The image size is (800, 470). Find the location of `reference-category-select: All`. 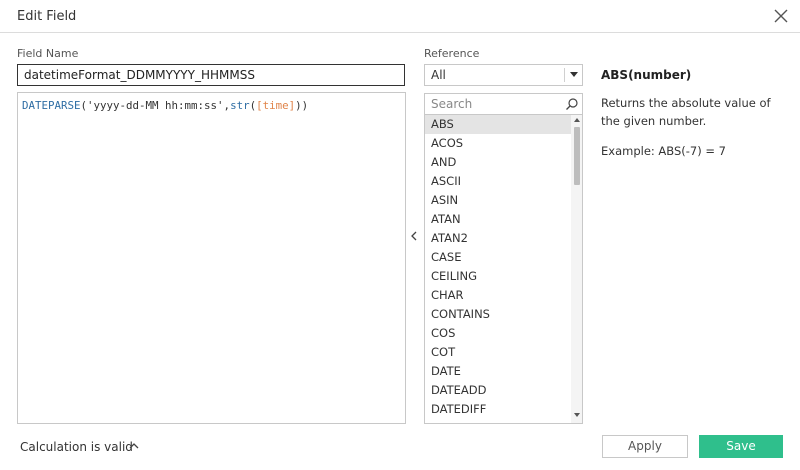

reference-category-select: All is located at coordinates (503, 75).